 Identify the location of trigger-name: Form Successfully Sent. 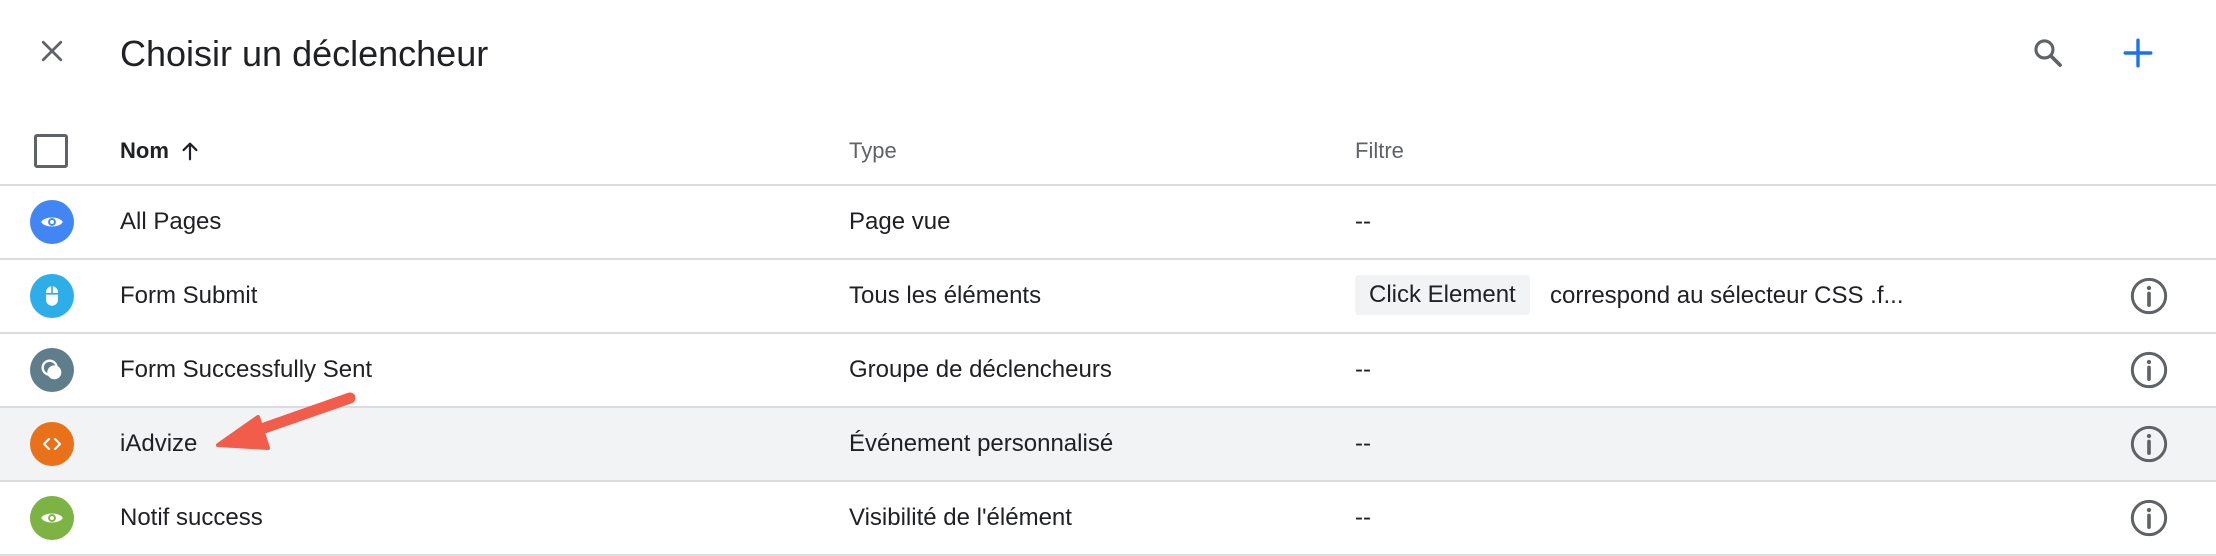
(246, 369).